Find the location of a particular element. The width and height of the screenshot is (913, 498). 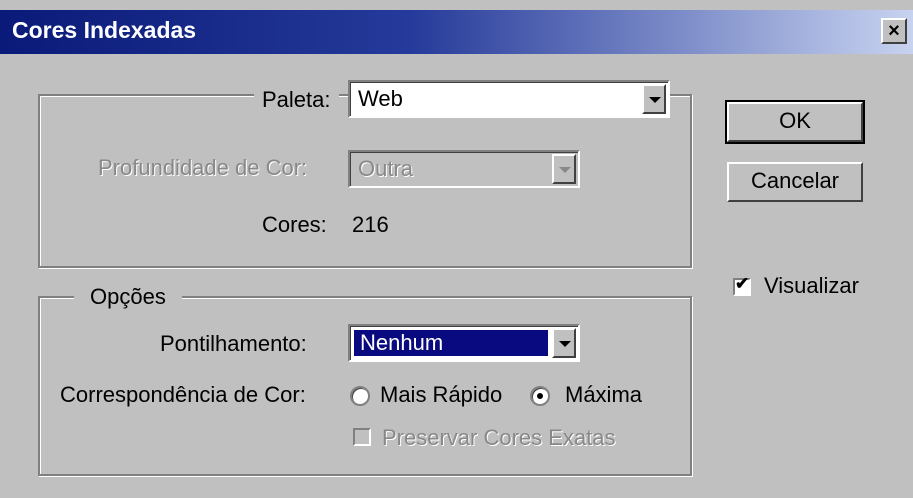

close-icon: × is located at coordinates (894, 31).